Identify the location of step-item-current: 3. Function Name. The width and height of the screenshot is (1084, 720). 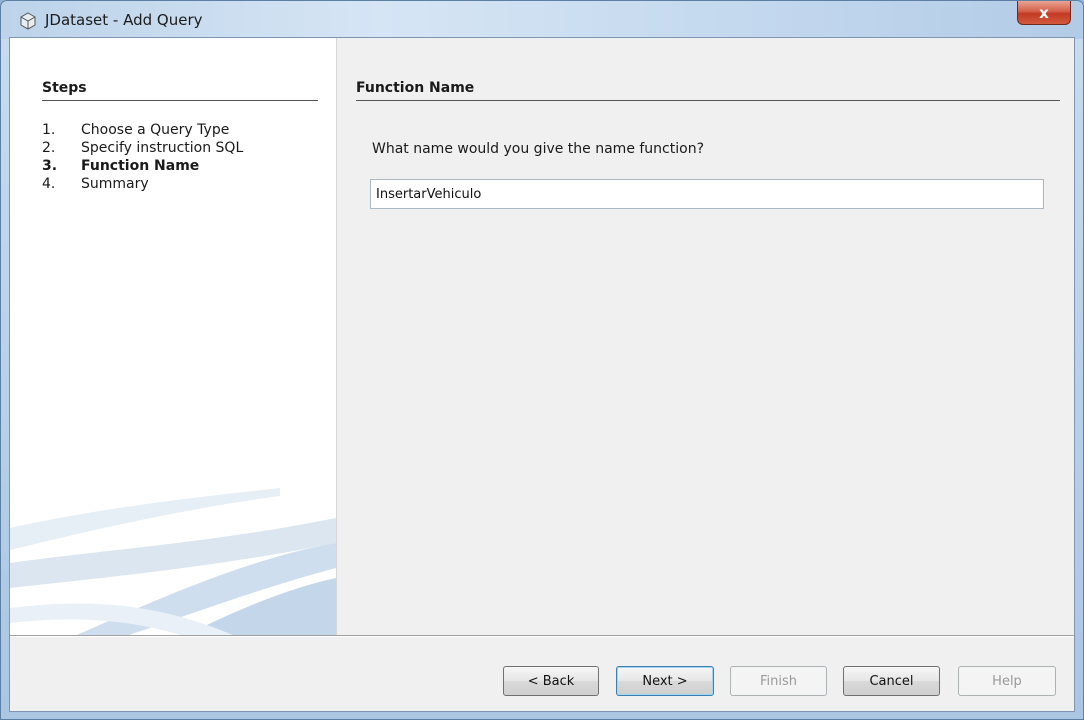
(142, 166).